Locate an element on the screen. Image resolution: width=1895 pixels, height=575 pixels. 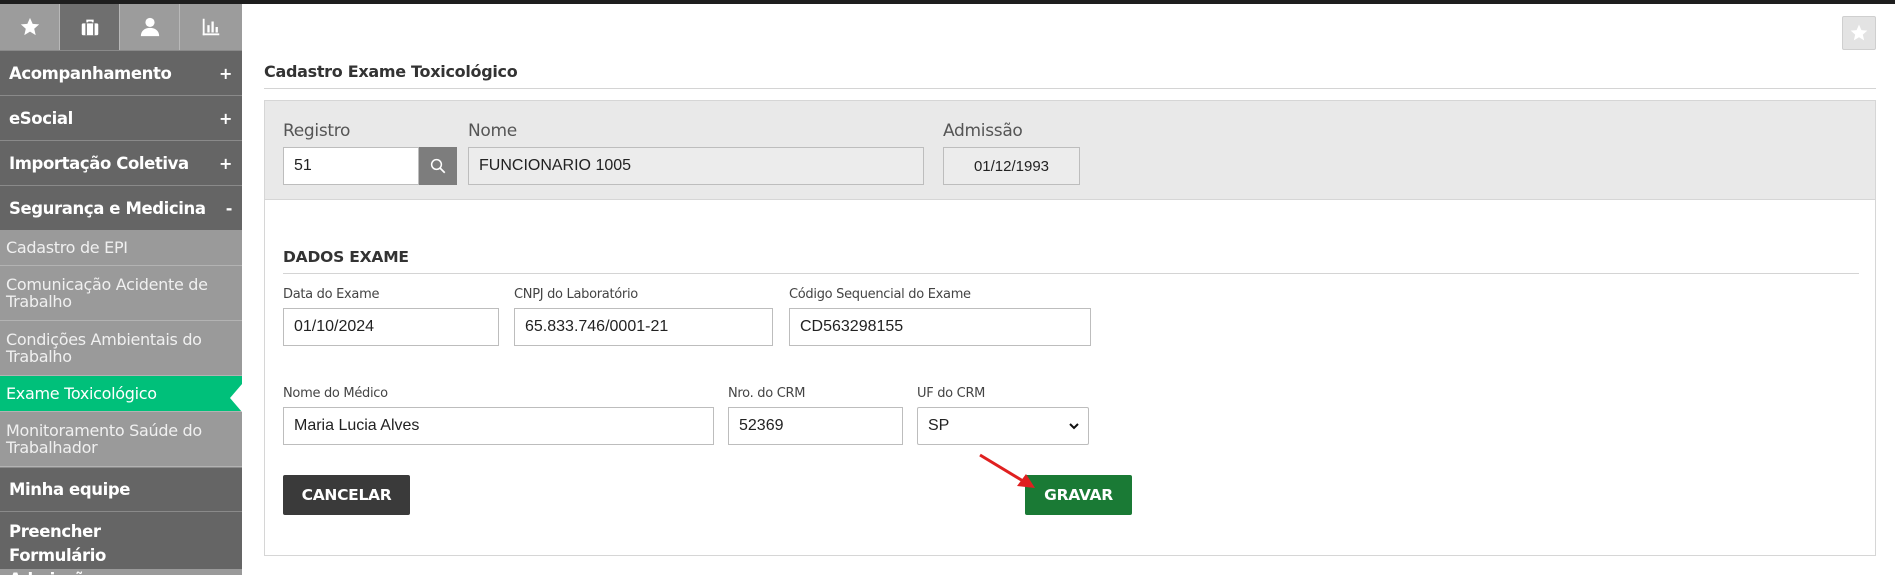
cnpj-input: 65.833.746/0001-21 is located at coordinates (643, 327).